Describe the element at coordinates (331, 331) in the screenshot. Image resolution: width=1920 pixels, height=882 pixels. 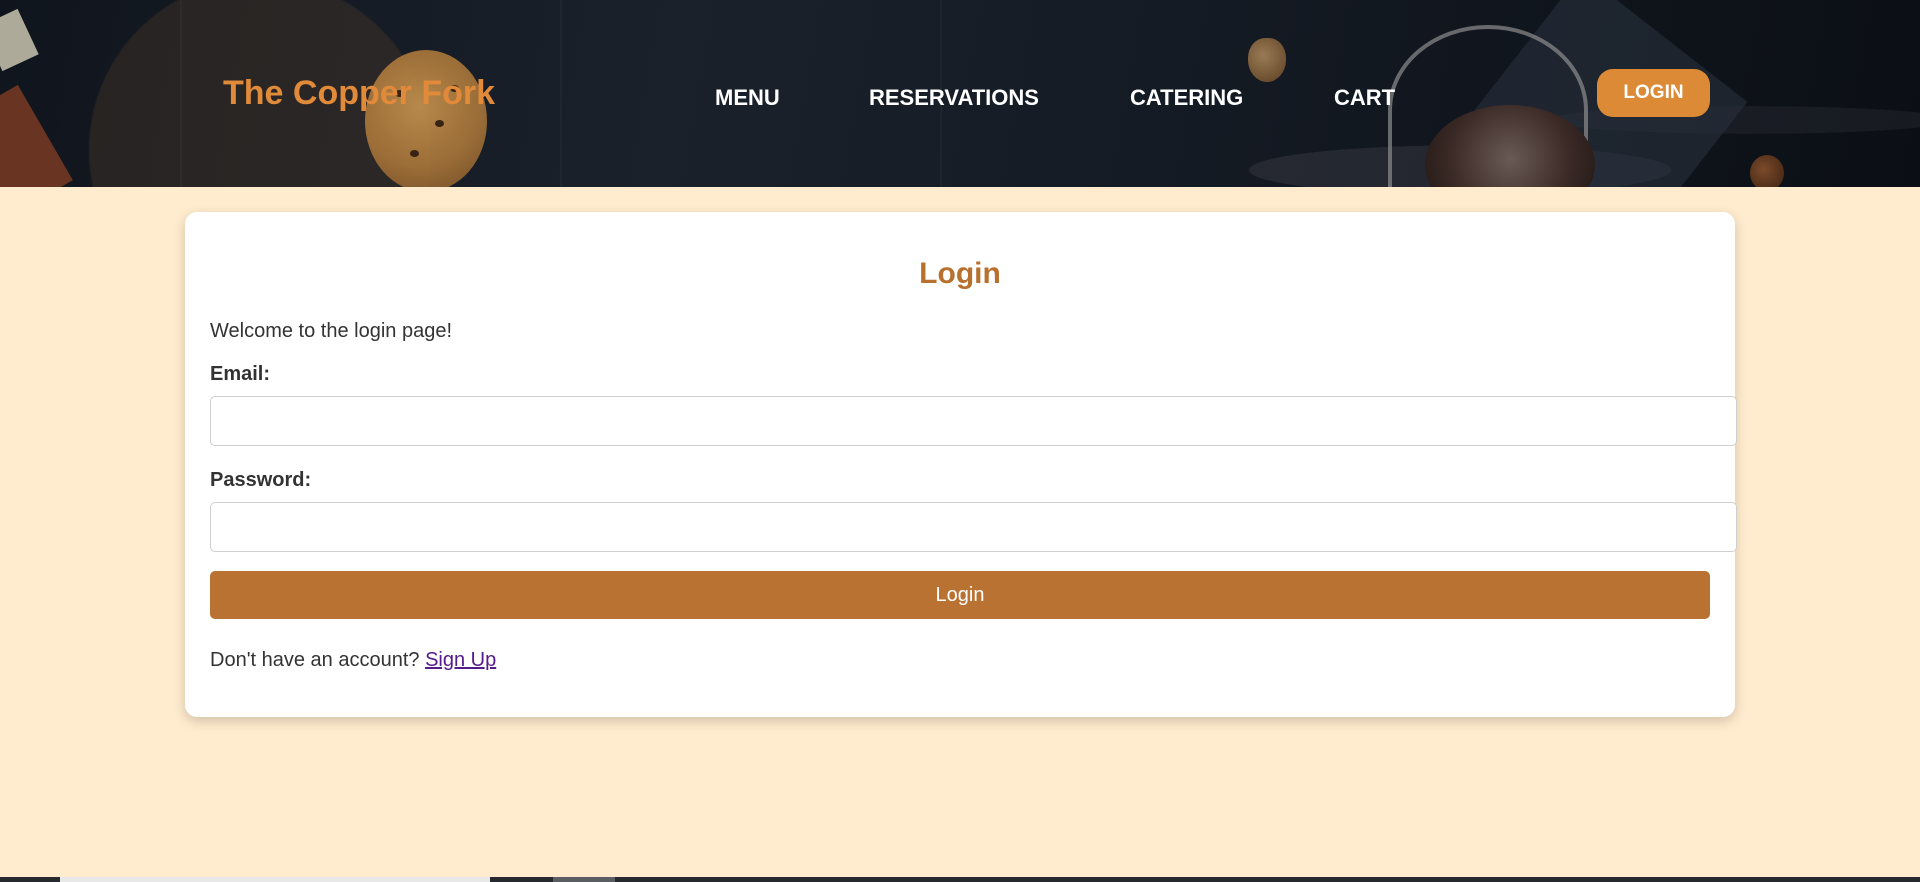
I see `welcome-text: Welcome to the login page!` at that location.